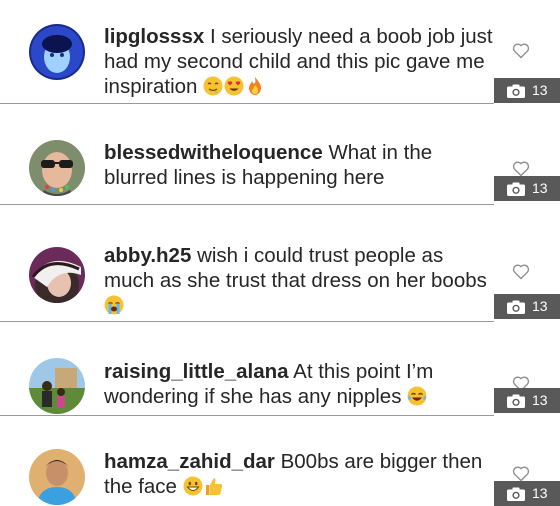 The image size is (560, 506). I want to click on drooling-face-icon, so click(213, 86).